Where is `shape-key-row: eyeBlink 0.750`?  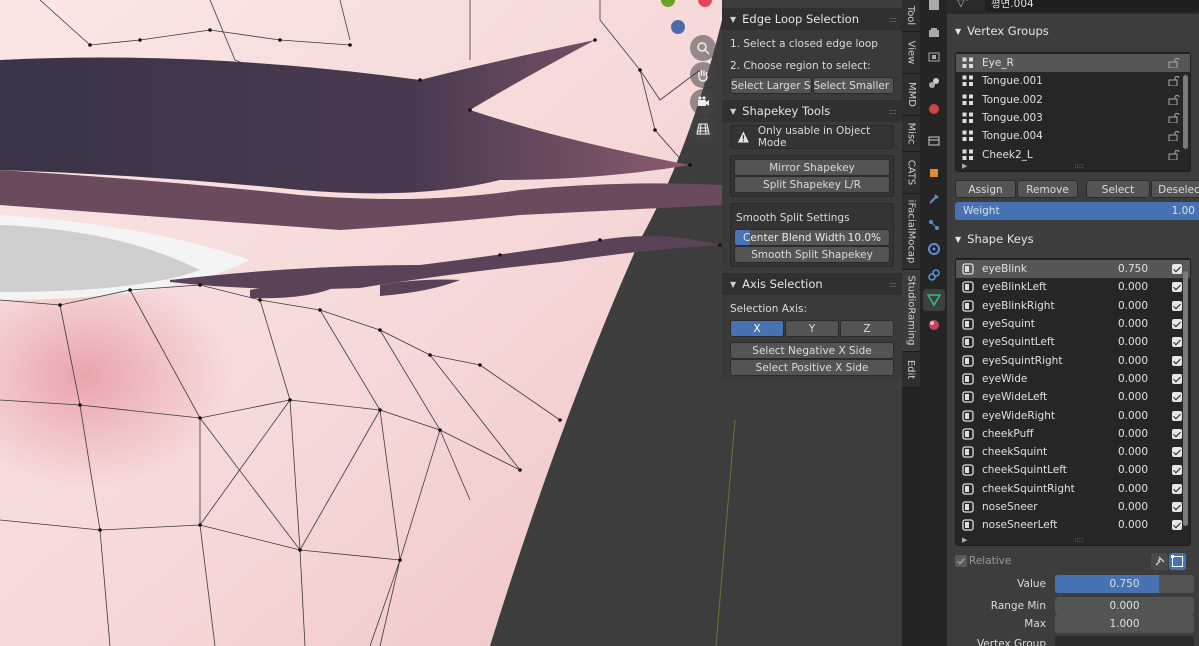
shape-key-row: eyeBlink 0.750 is located at coordinates (1073, 269).